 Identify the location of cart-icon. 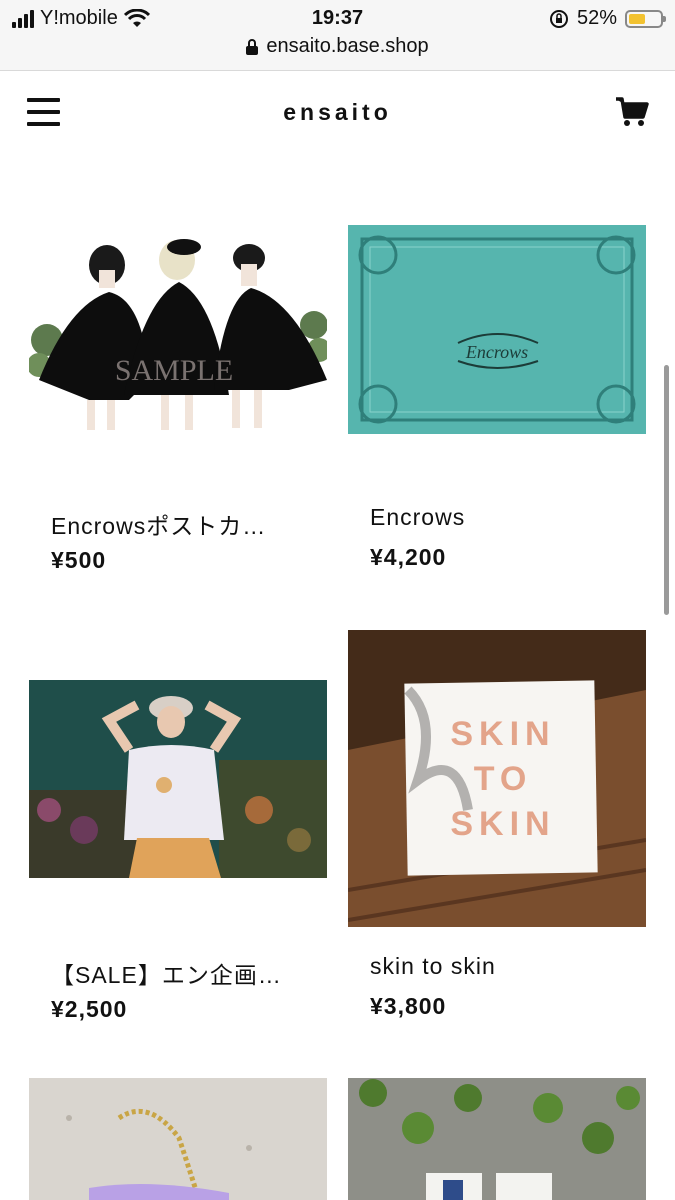
(632, 112).